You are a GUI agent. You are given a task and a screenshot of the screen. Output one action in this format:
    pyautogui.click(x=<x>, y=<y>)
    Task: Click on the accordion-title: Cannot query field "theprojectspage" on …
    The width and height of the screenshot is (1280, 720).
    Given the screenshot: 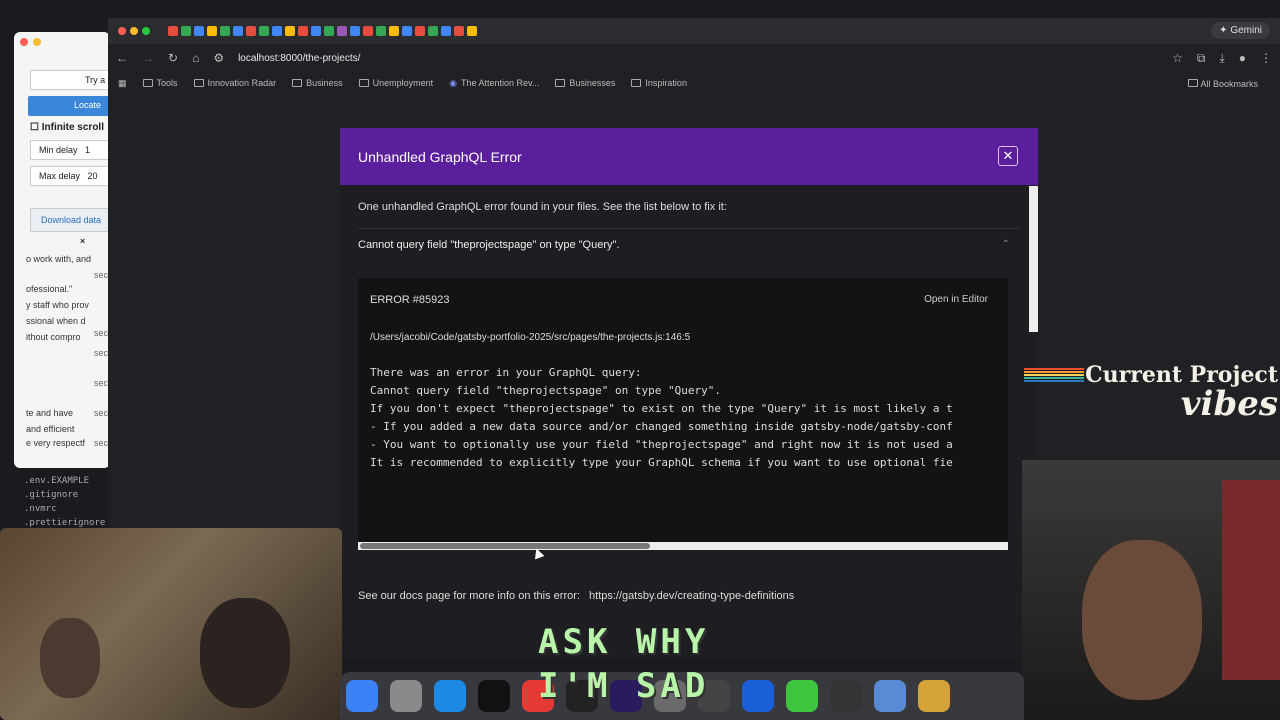 What is the action you would take?
    pyautogui.click(x=489, y=245)
    